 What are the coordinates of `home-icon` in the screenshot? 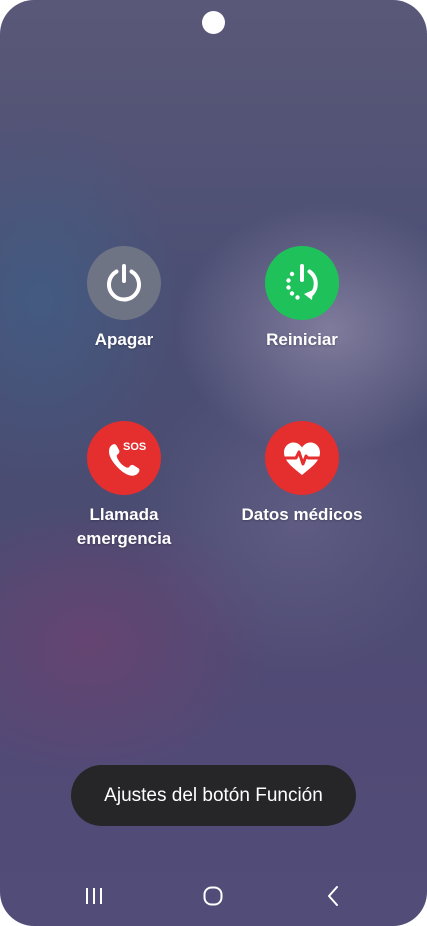 It's located at (213, 896).